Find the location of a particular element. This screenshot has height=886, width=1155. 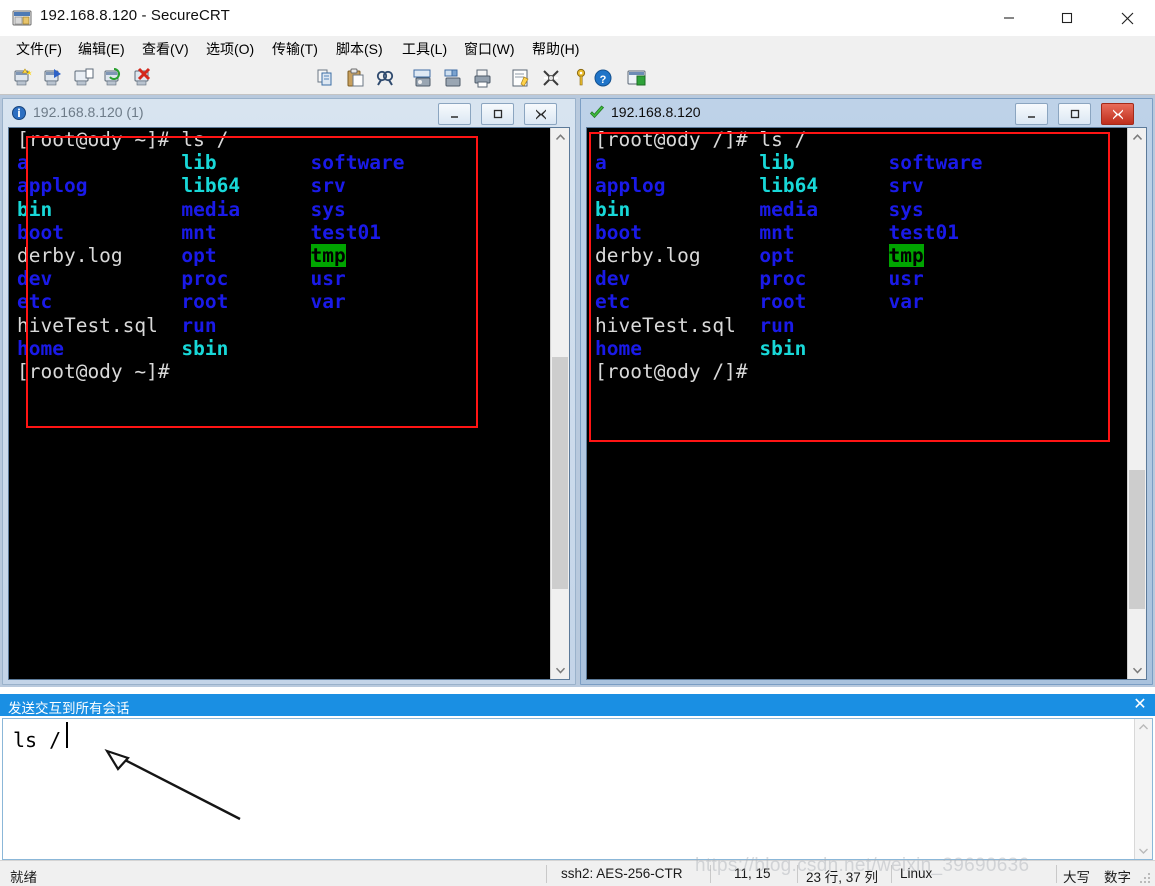

scroll-up-arrow-icon-left is located at coordinates (560, 137).